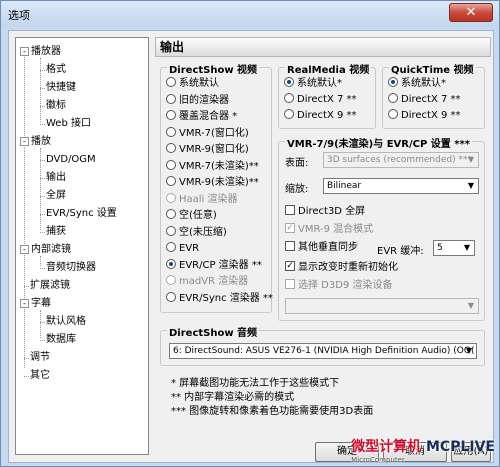 This screenshot has width=500, height=467. Describe the element at coordinates (53, 196) in the screenshot. I see `tree-item-8: 全屏` at that location.